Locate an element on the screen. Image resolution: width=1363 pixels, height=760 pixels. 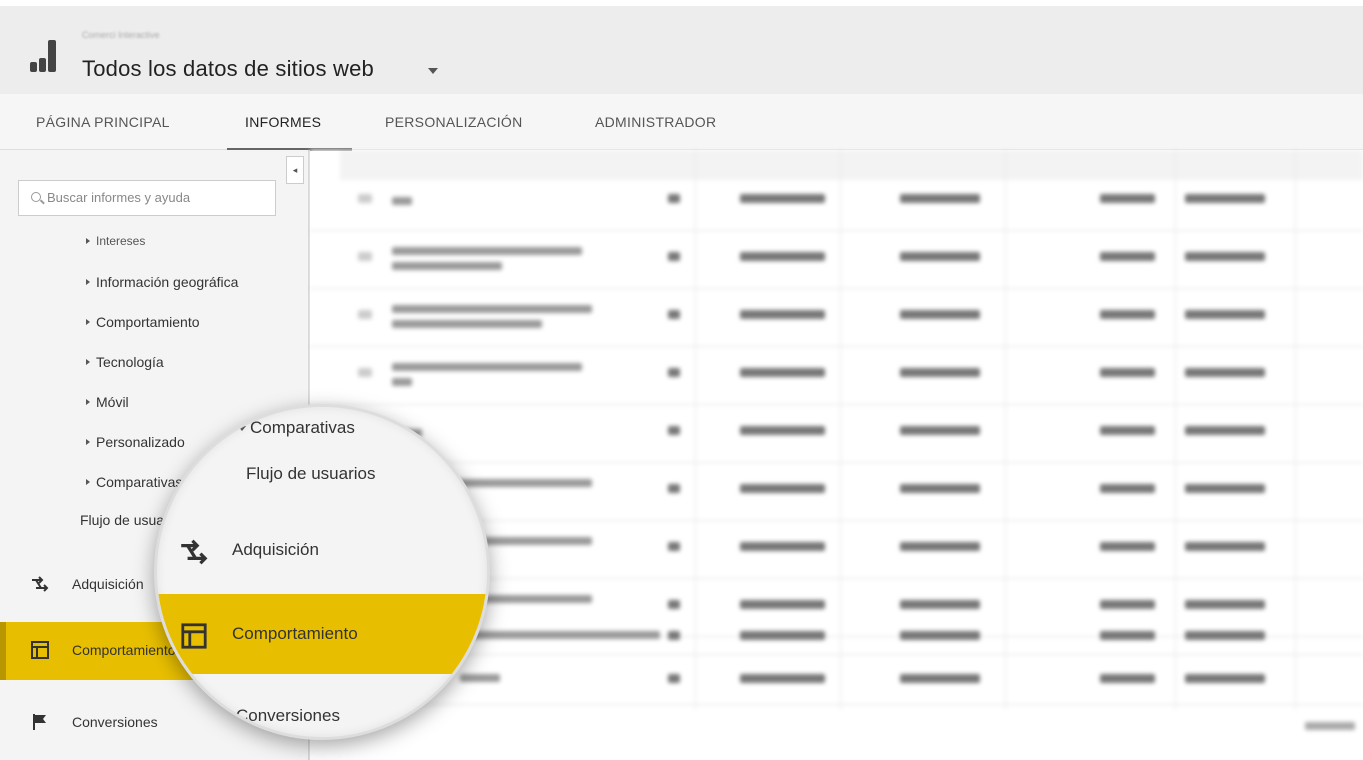
property-selector: Todos los datos de sitios web is located at coordinates (228, 69).